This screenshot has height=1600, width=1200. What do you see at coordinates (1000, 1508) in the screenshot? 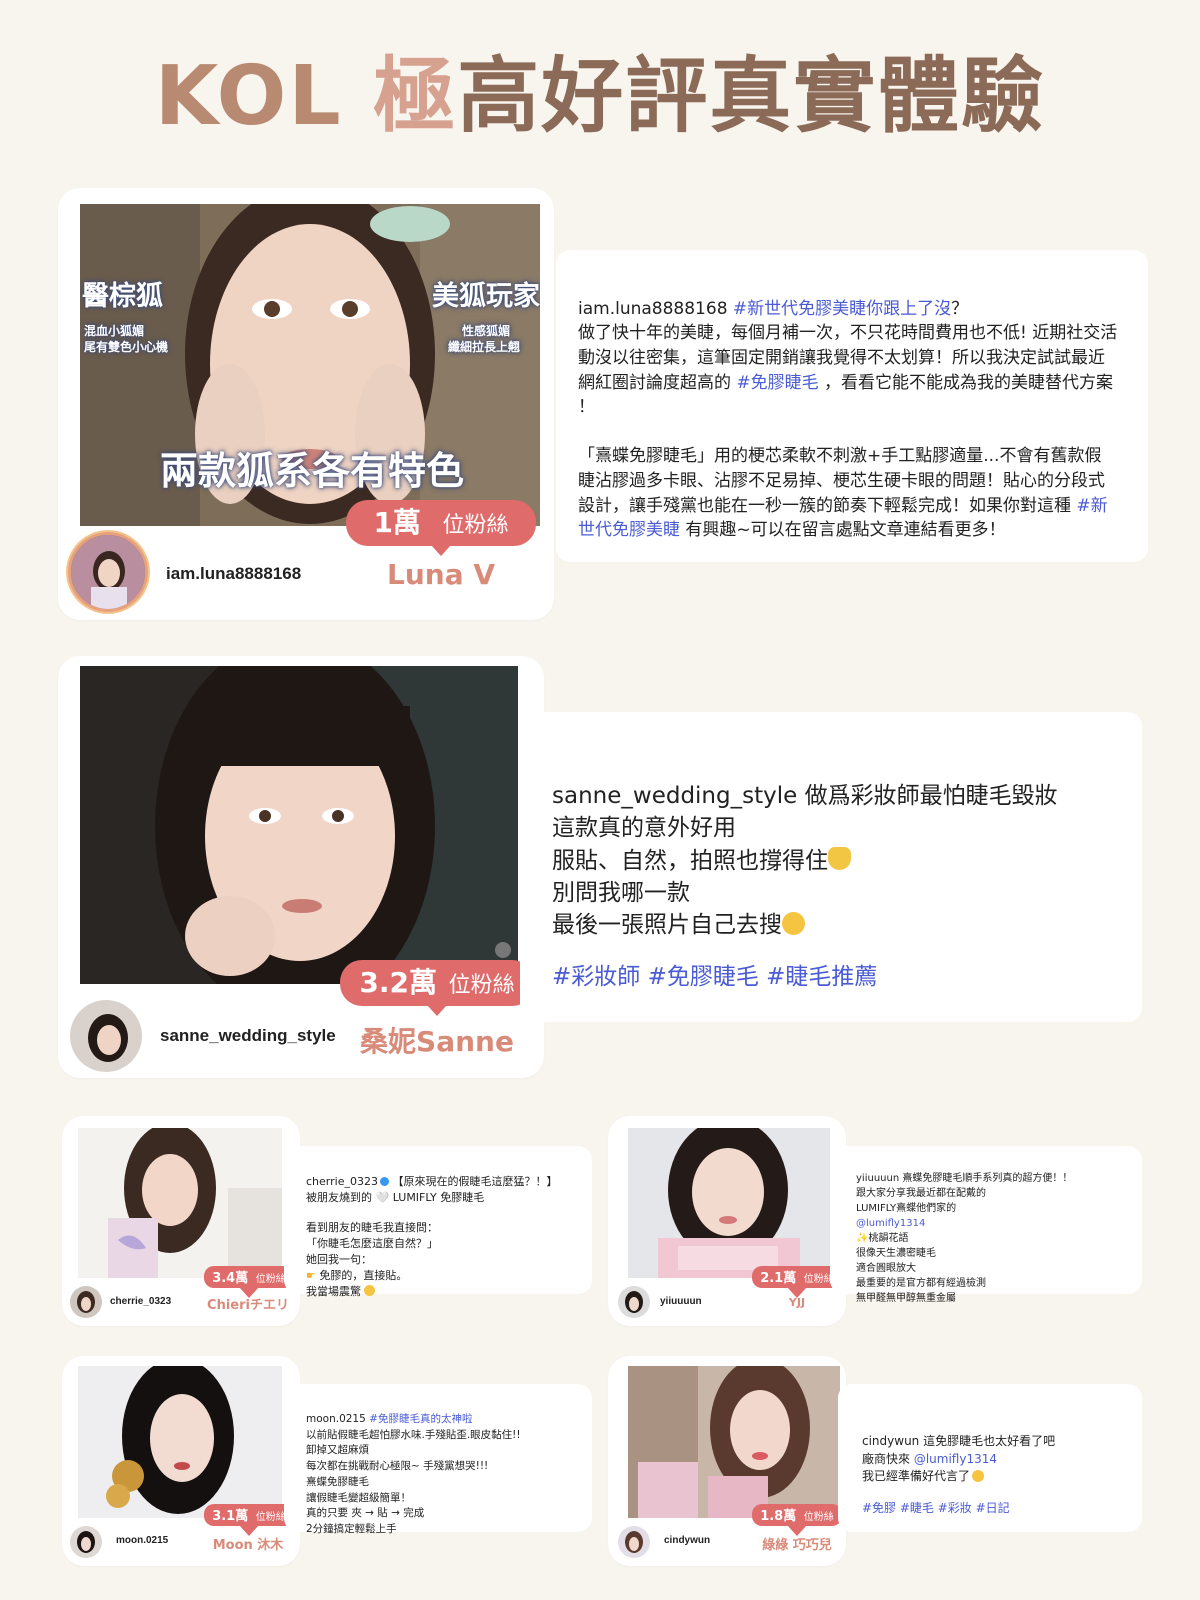
I see `hashtags-cindywun: #免膠 #睫毛 #彩妝 #日記` at bounding box center [1000, 1508].